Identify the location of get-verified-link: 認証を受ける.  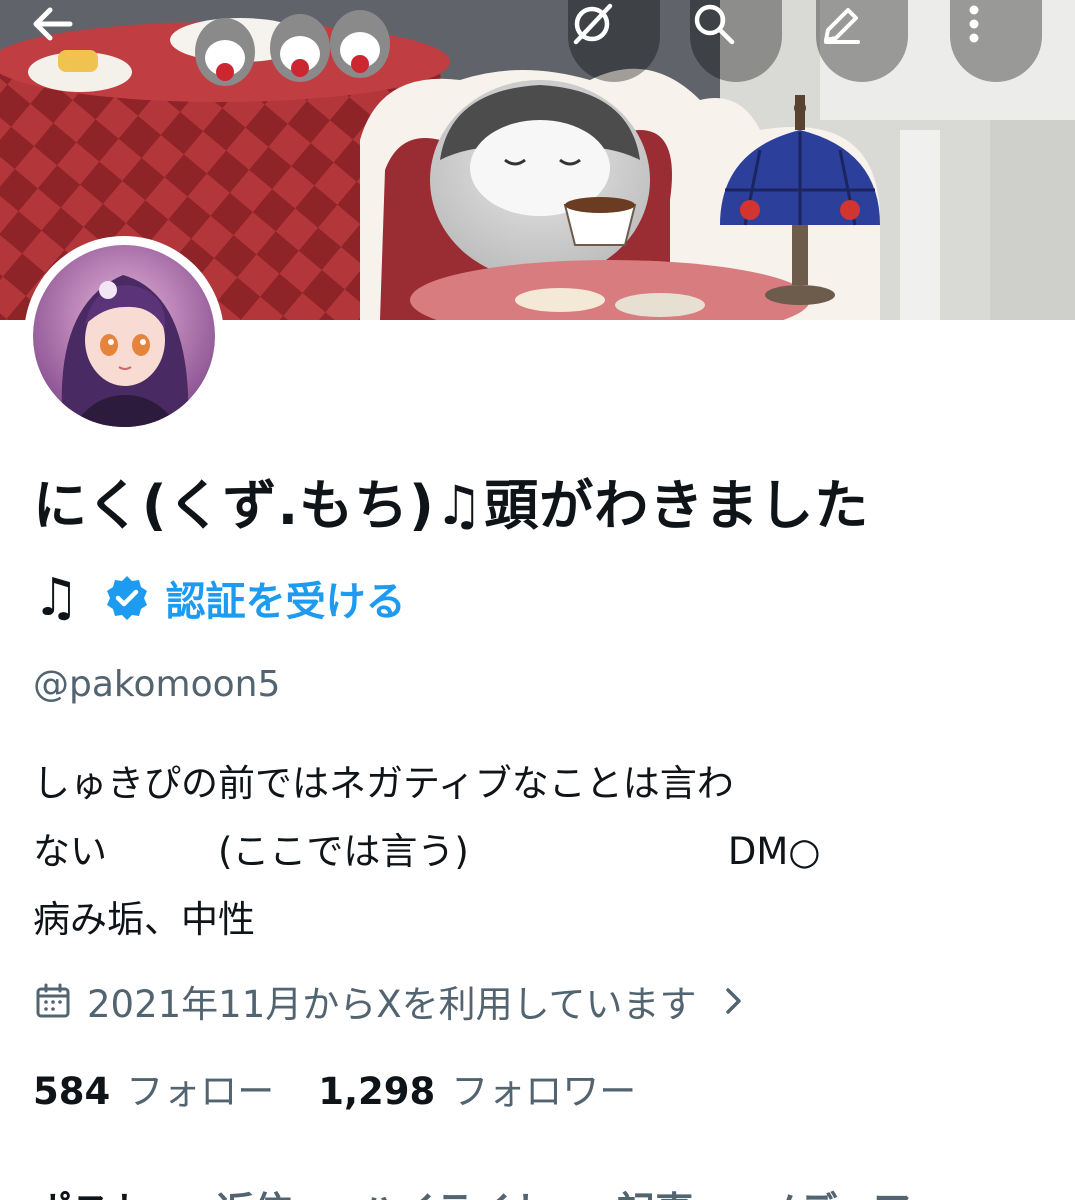
(286, 598).